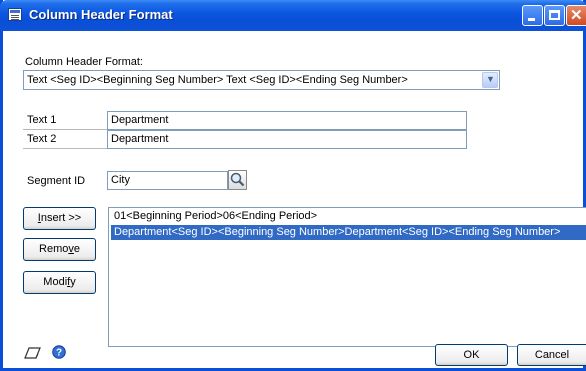 This screenshot has width=586, height=371. Describe the element at coordinates (532, 15) in the screenshot. I see `minimize-button` at that location.